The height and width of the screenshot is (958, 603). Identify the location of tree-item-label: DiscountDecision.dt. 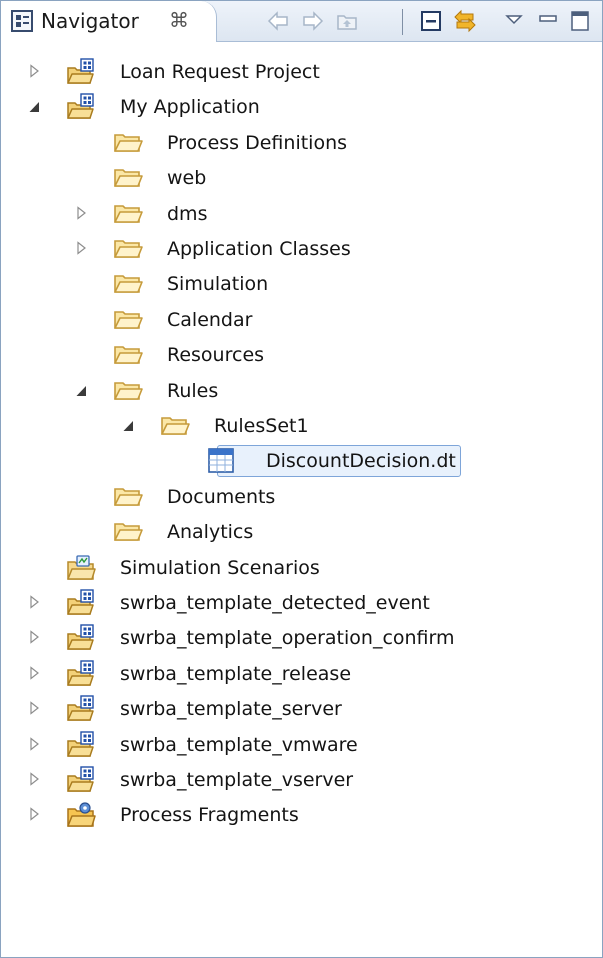
(339, 461).